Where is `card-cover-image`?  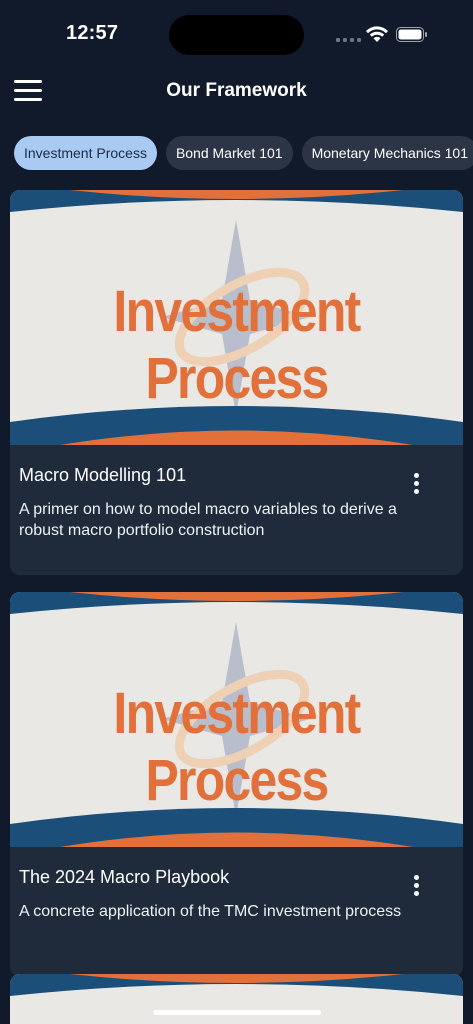 card-cover-image is located at coordinates (236, 999).